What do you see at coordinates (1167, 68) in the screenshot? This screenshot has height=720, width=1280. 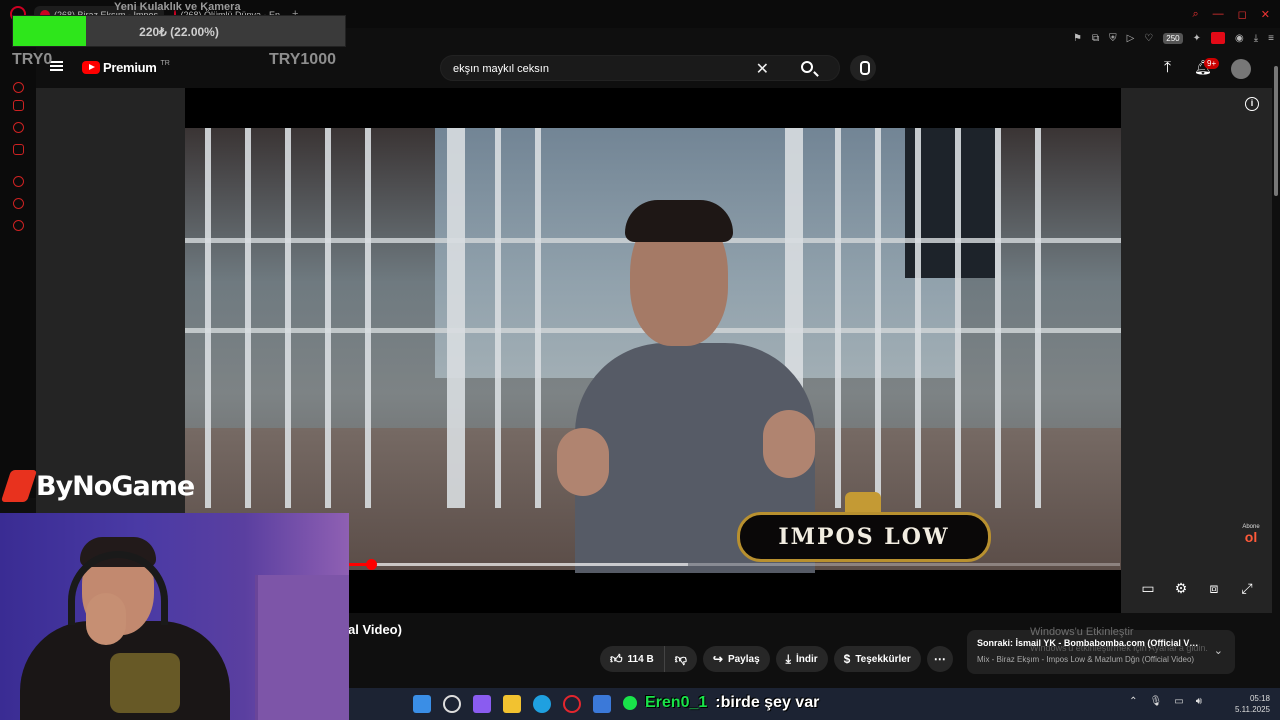 I see `upload-icon: ⤒` at bounding box center [1167, 68].